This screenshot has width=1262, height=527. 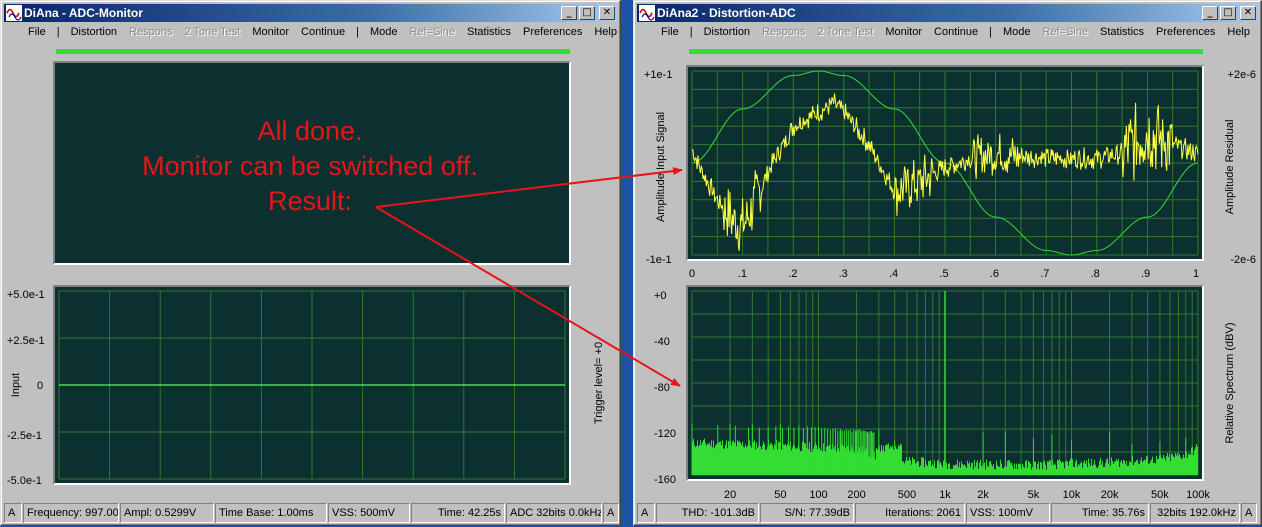 What do you see at coordinates (947, 13) in the screenshot?
I see `title-bar: DiAna2 - Distortion-ADC _ □ ✕` at bounding box center [947, 13].